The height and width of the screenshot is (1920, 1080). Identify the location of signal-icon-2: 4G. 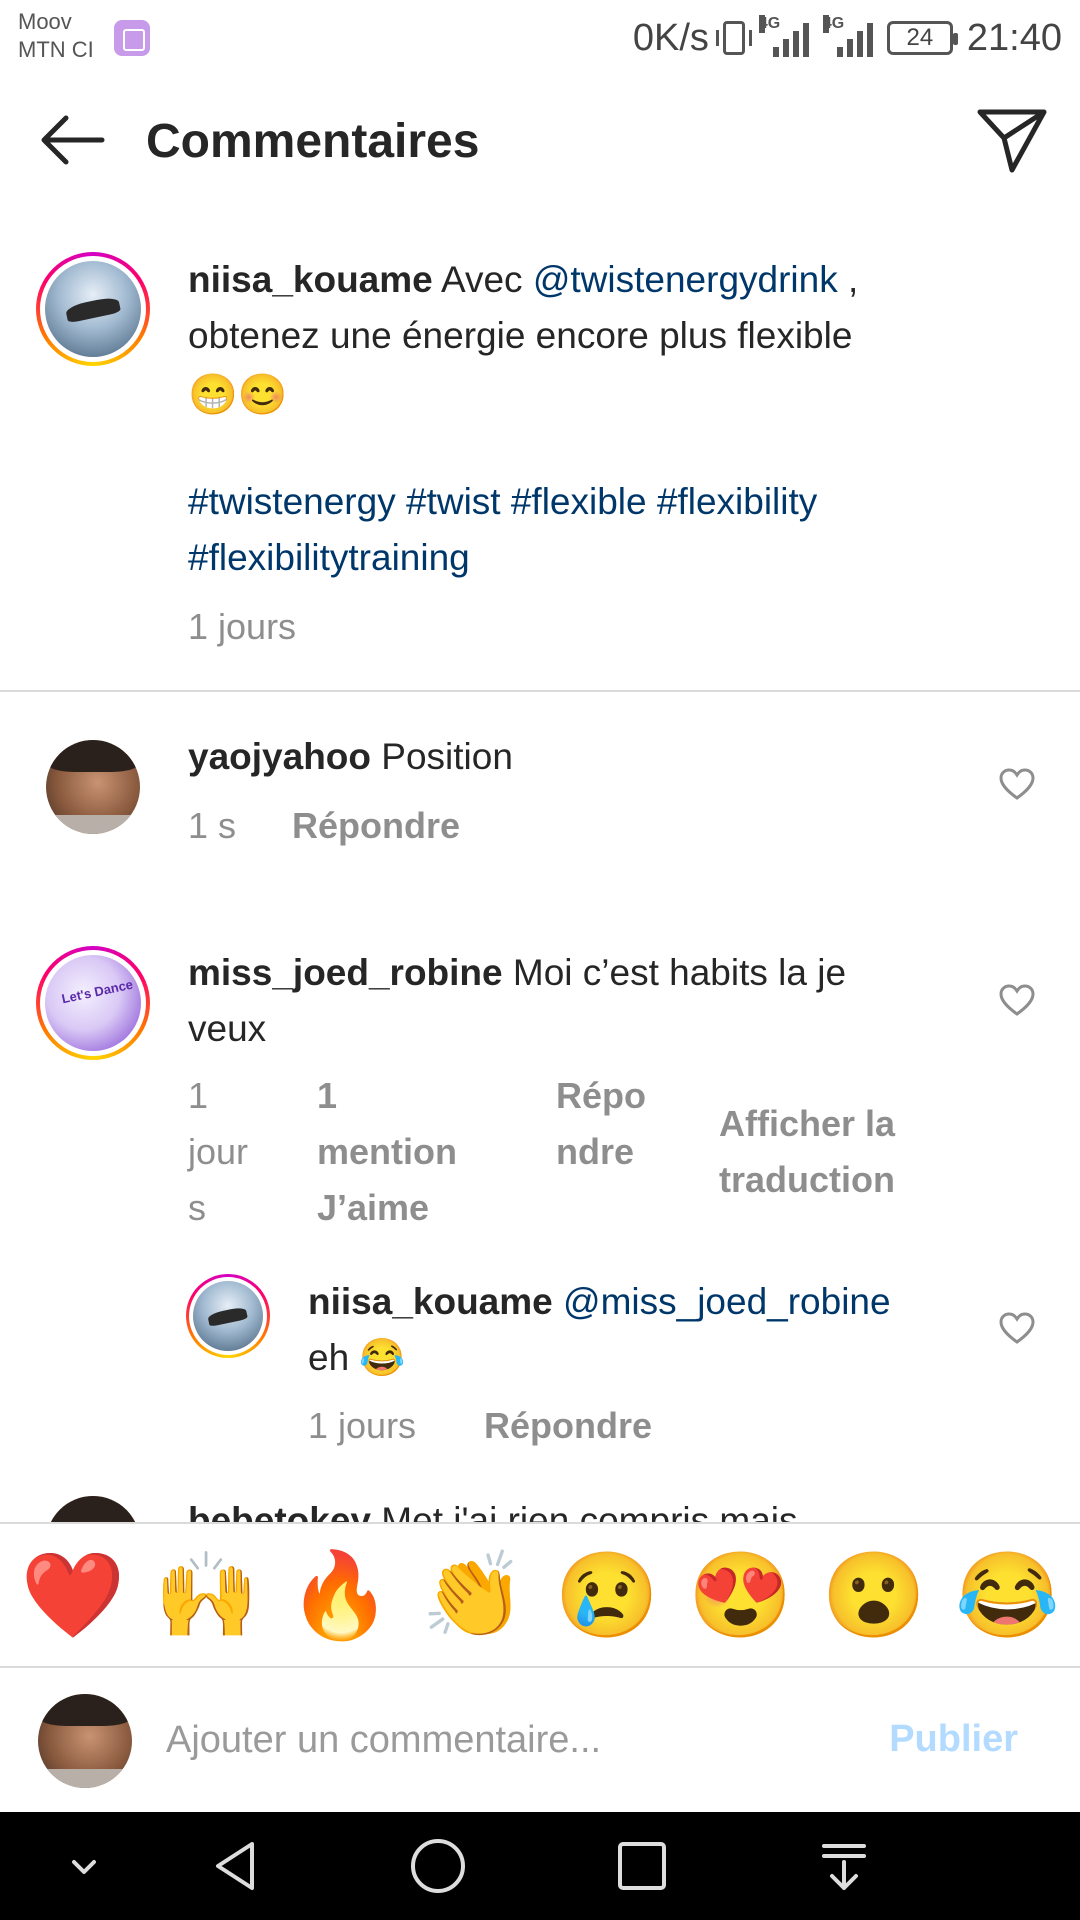
(847, 36).